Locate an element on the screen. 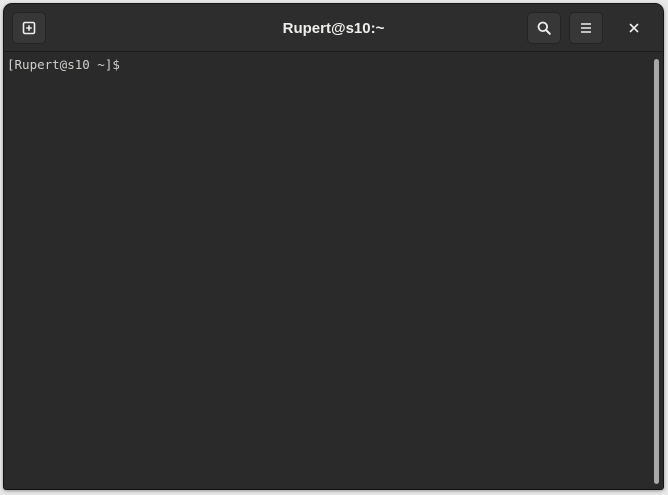  window-title: Rupert@s10:~ is located at coordinates (333, 28).